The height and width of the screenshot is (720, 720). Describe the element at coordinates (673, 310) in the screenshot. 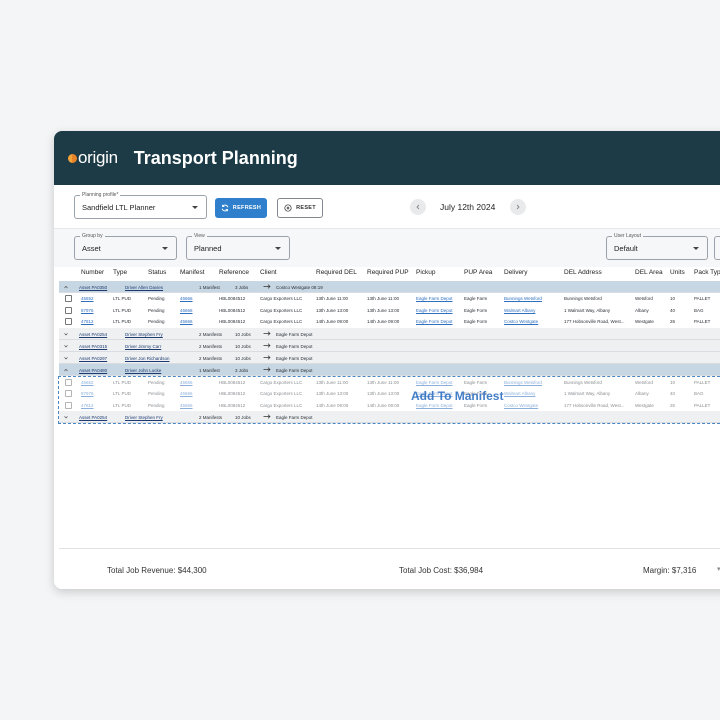

I see `cell-units: 40` at that location.